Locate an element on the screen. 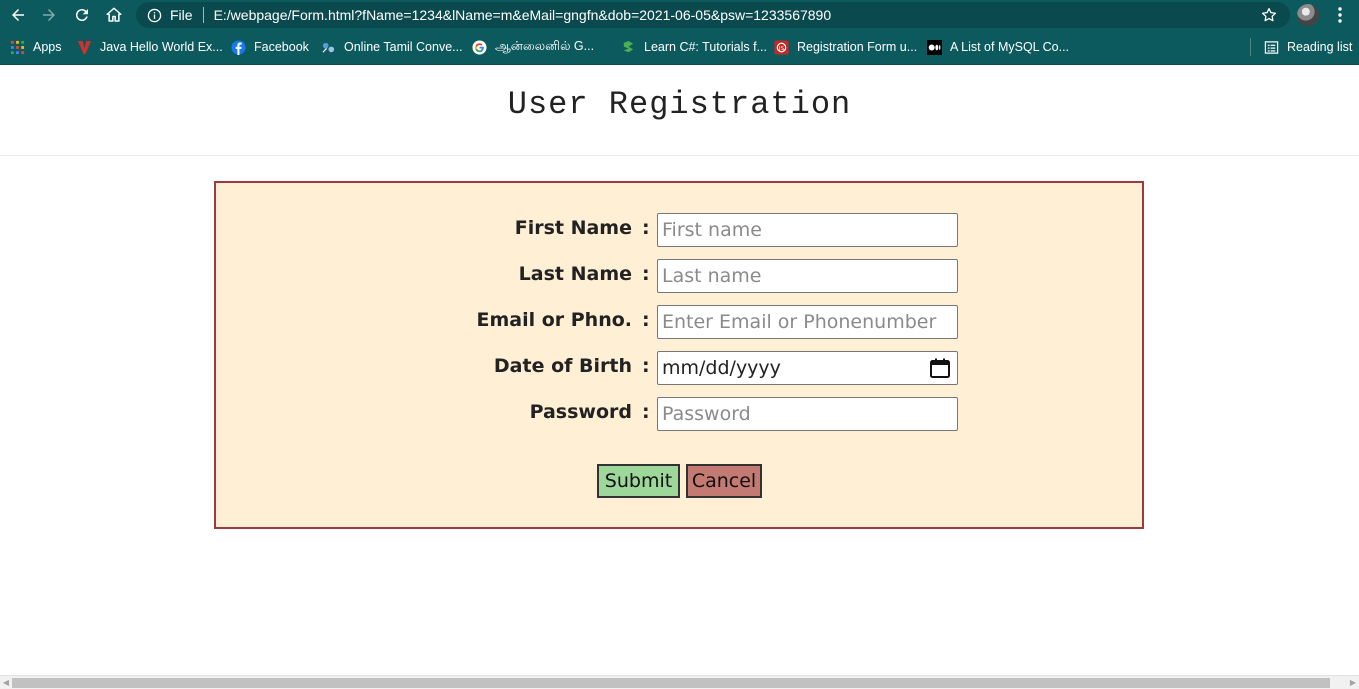  home-button is located at coordinates (114, 15).